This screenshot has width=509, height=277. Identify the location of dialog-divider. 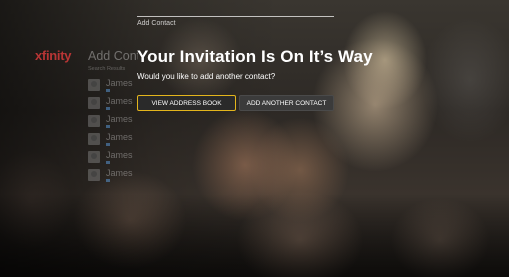
(235, 16).